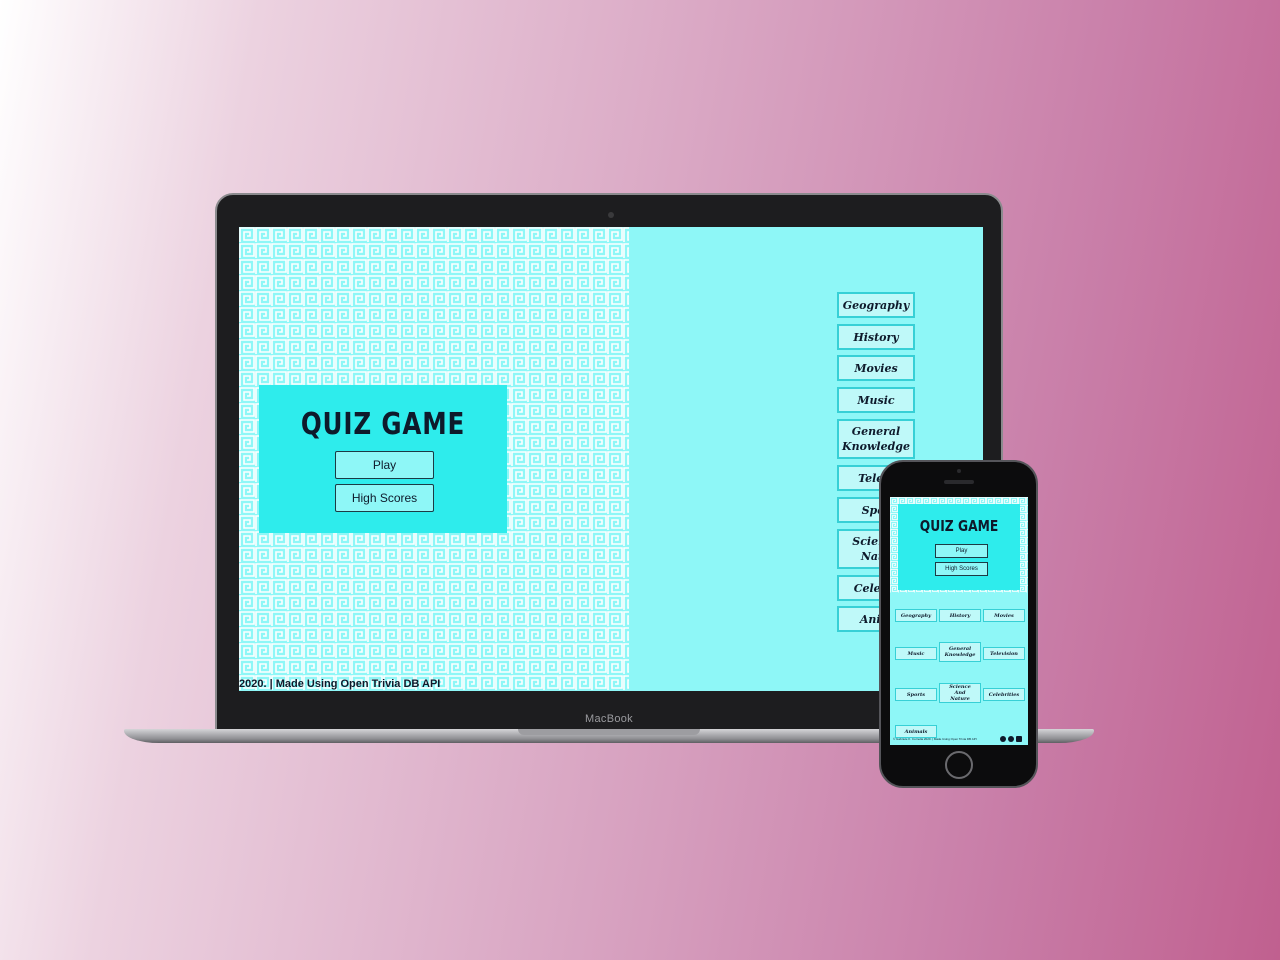 Image resolution: width=1280 pixels, height=960 pixels. Describe the element at coordinates (960, 693) in the screenshot. I see `category-button-science-and-nature: Science And Nature` at that location.